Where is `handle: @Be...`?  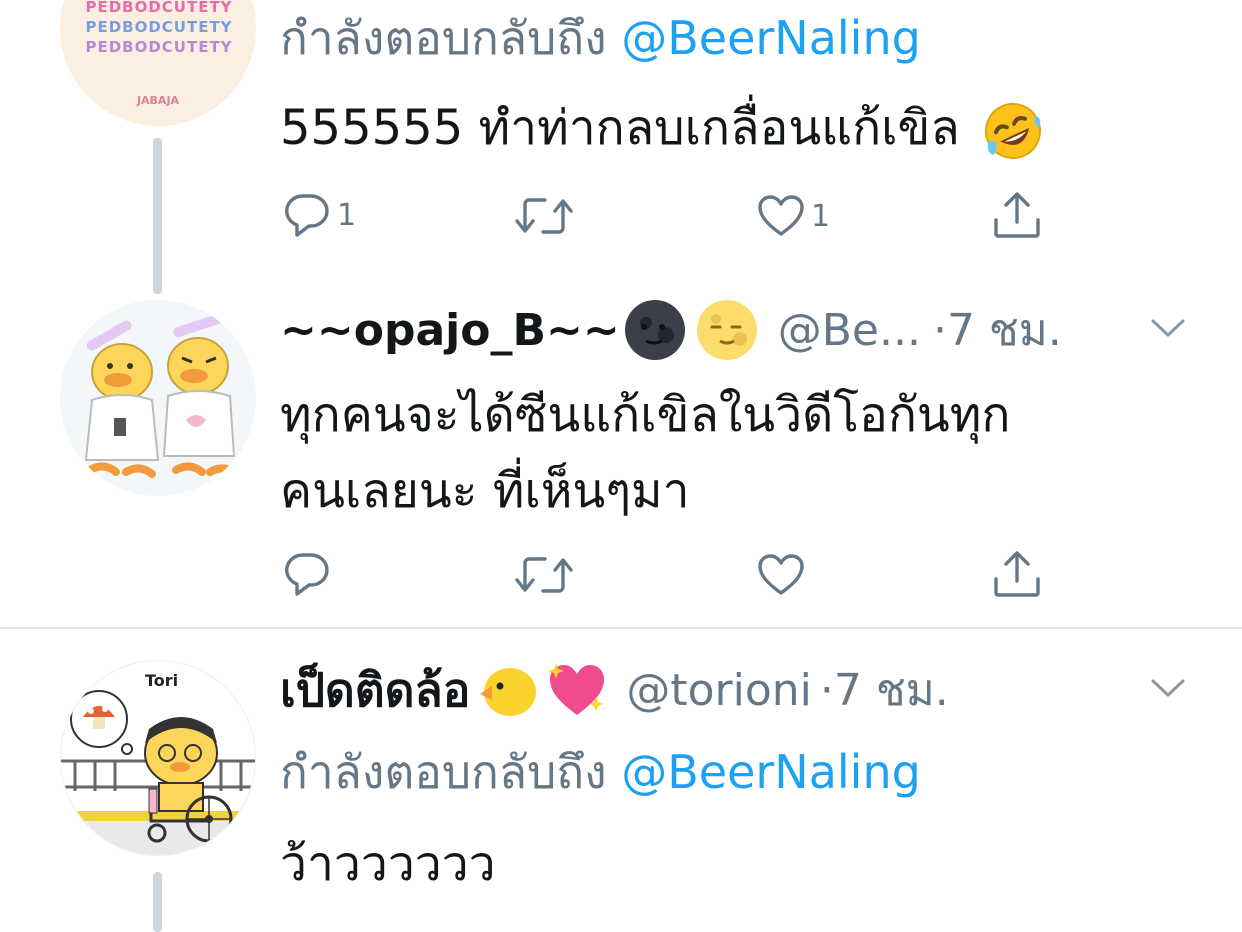 handle: @Be... is located at coordinates (849, 330).